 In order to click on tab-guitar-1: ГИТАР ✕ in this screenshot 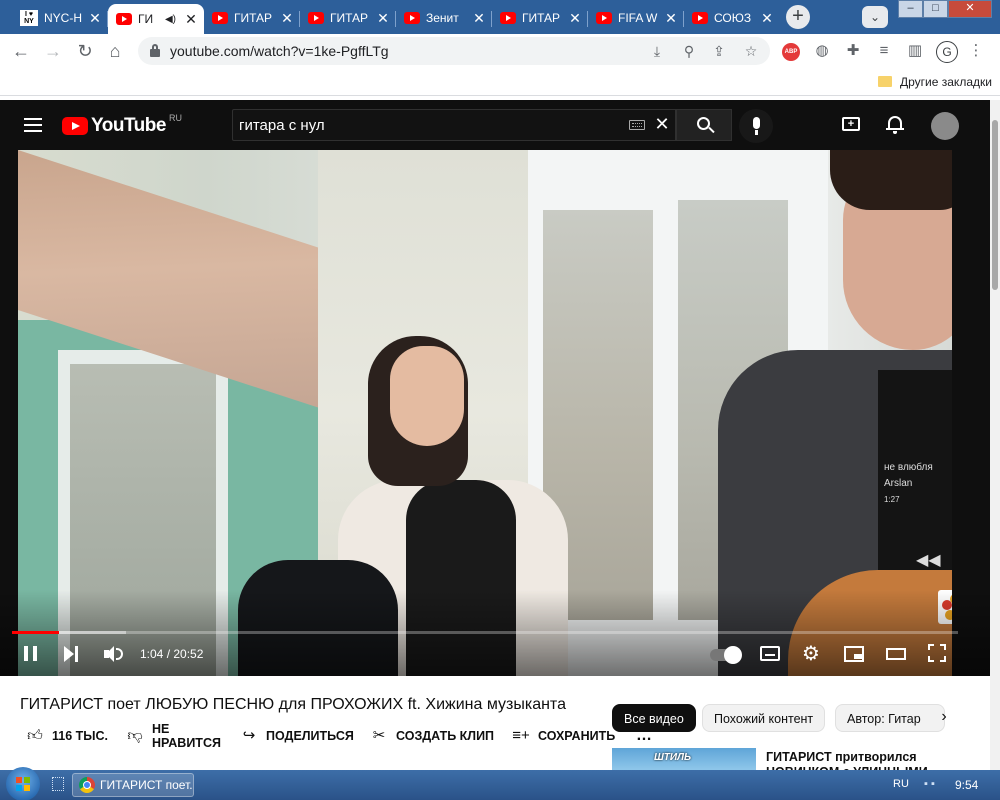, I will do `click(252, 18)`.